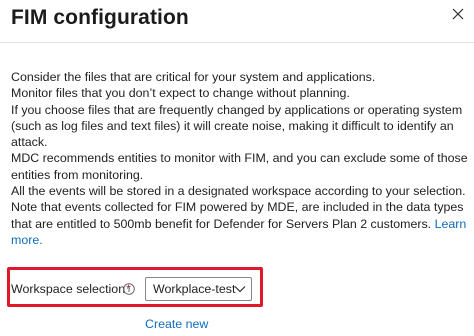 Image resolution: width=474 pixels, height=336 pixels. Describe the element at coordinates (27, 240) in the screenshot. I see `learn-more-link-continued: more.` at that location.